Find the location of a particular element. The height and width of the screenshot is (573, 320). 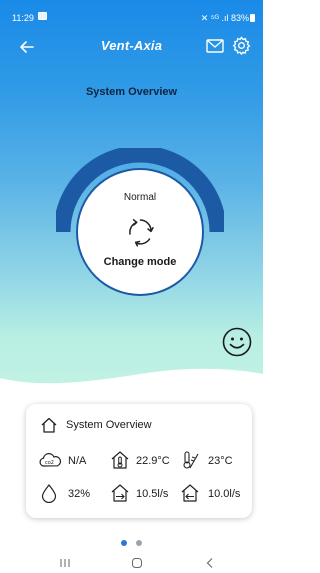

system-overview-card: System Overview co2 N/A 22.9°C 23°C 32% is located at coordinates (139, 461).